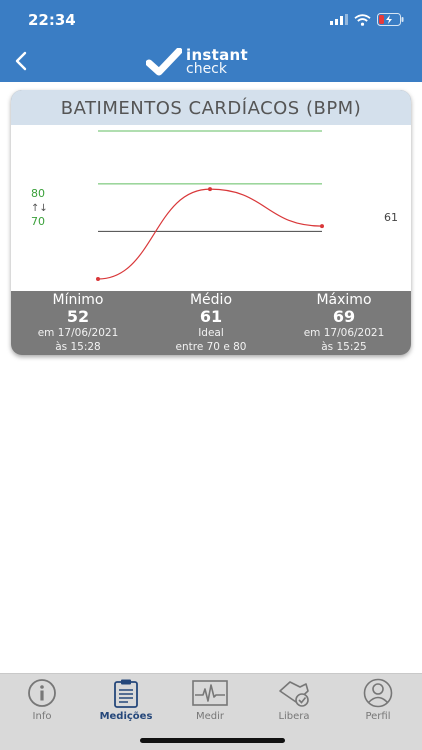 The image size is (422, 750). Describe the element at coordinates (126, 693) in the screenshot. I see `clipboard-icon` at that location.